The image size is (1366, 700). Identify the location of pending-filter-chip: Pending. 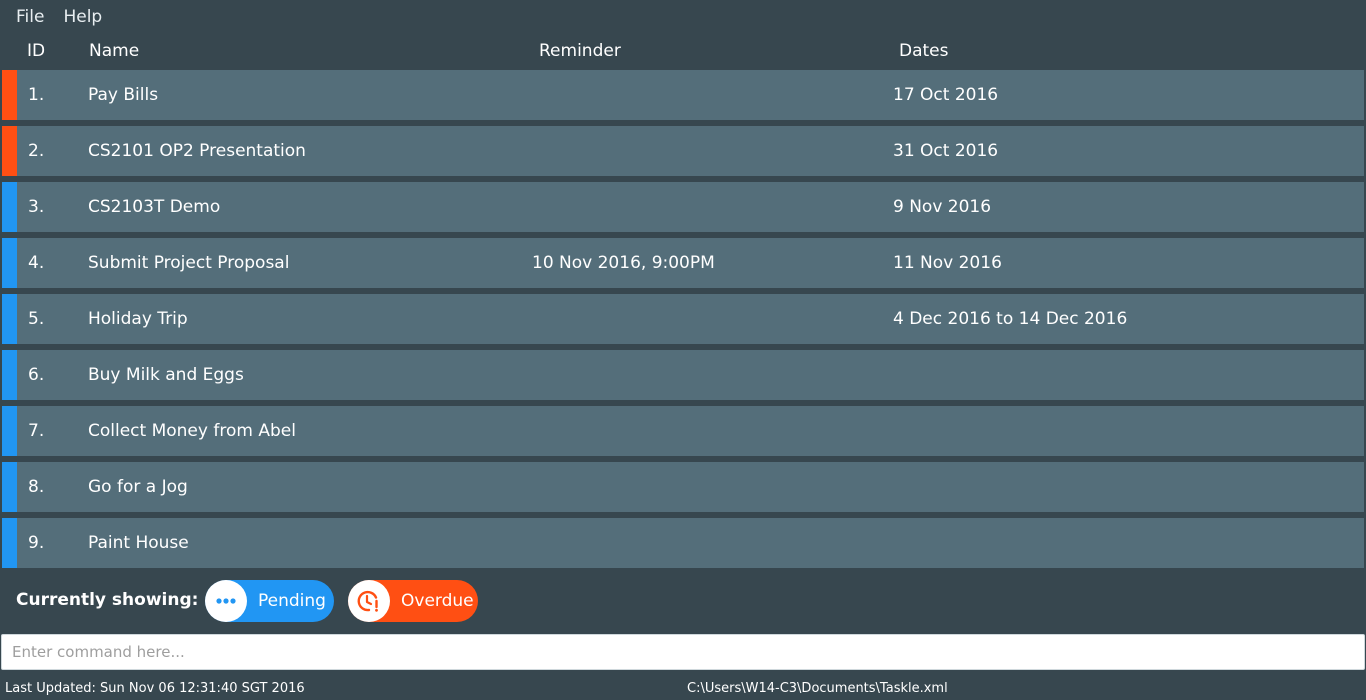
(269, 601).